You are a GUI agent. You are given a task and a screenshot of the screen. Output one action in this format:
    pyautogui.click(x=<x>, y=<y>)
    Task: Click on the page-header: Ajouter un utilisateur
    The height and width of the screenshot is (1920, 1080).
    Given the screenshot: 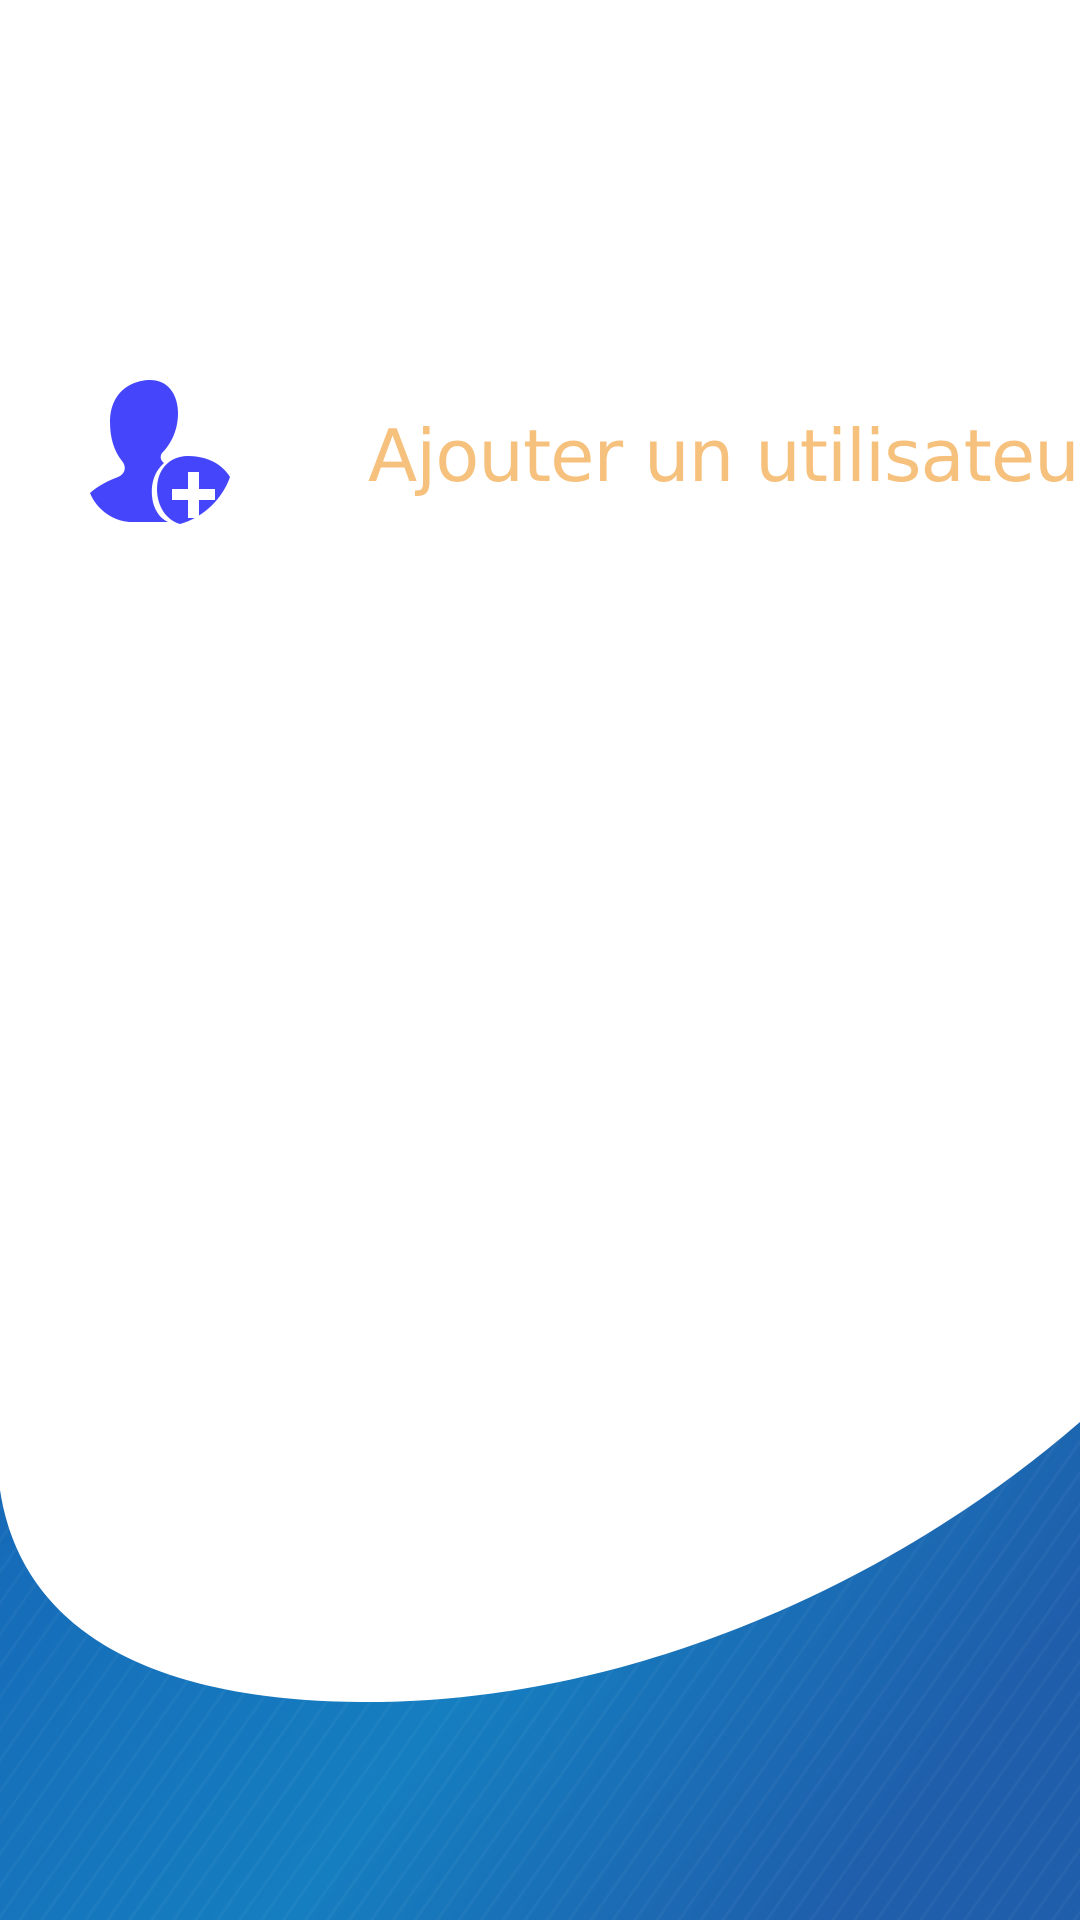 What is the action you would take?
    pyautogui.click(x=585, y=450)
    